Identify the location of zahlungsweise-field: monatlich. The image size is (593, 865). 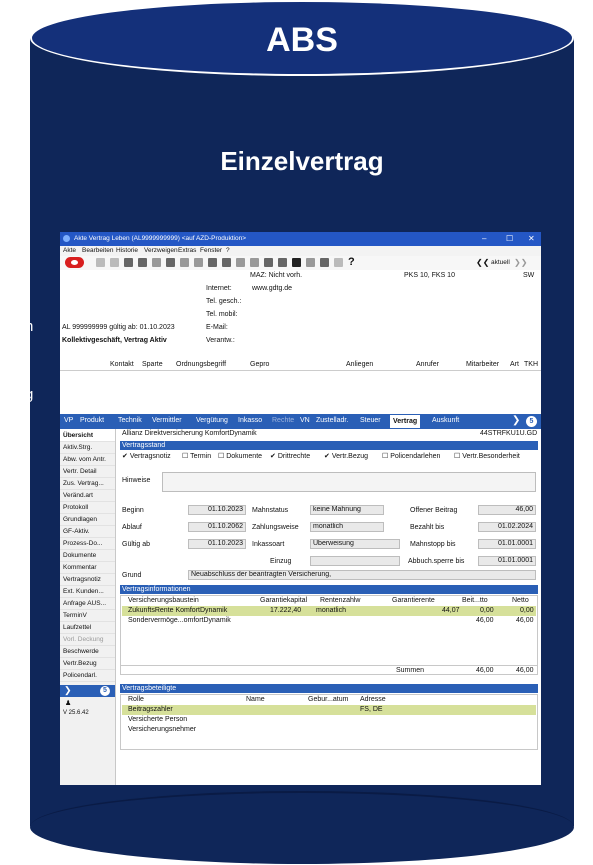
(347, 527).